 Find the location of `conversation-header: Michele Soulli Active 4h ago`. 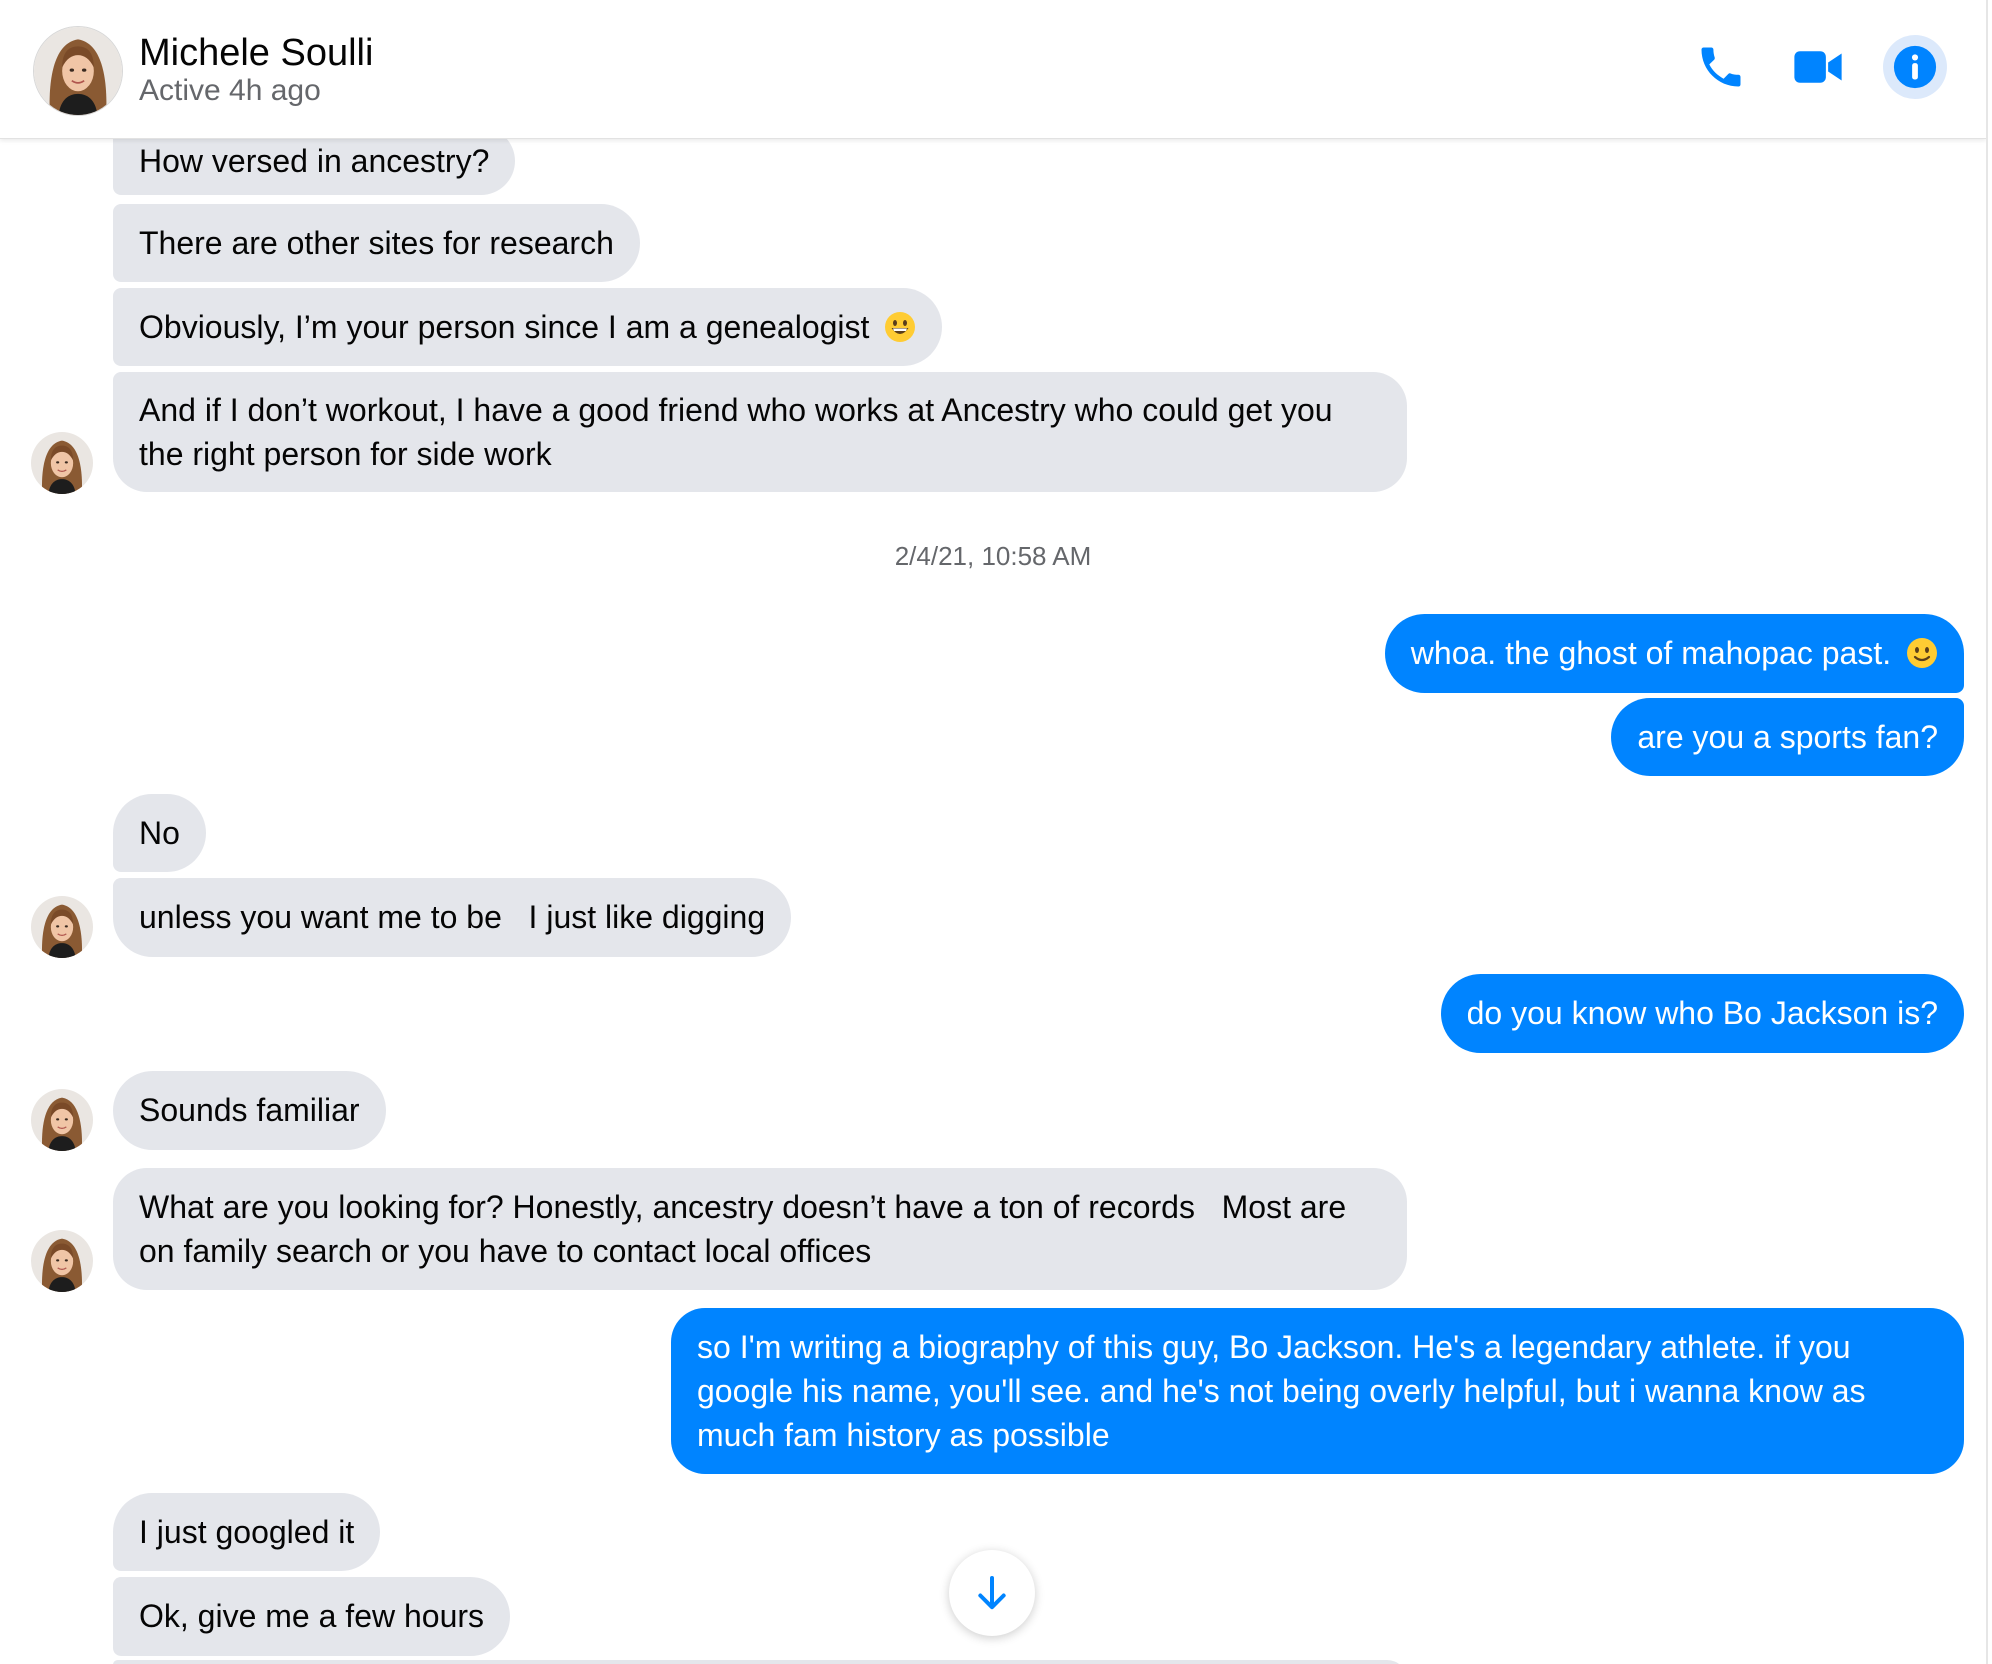

conversation-header: Michele Soulli Active 4h ago is located at coordinates (993, 69).